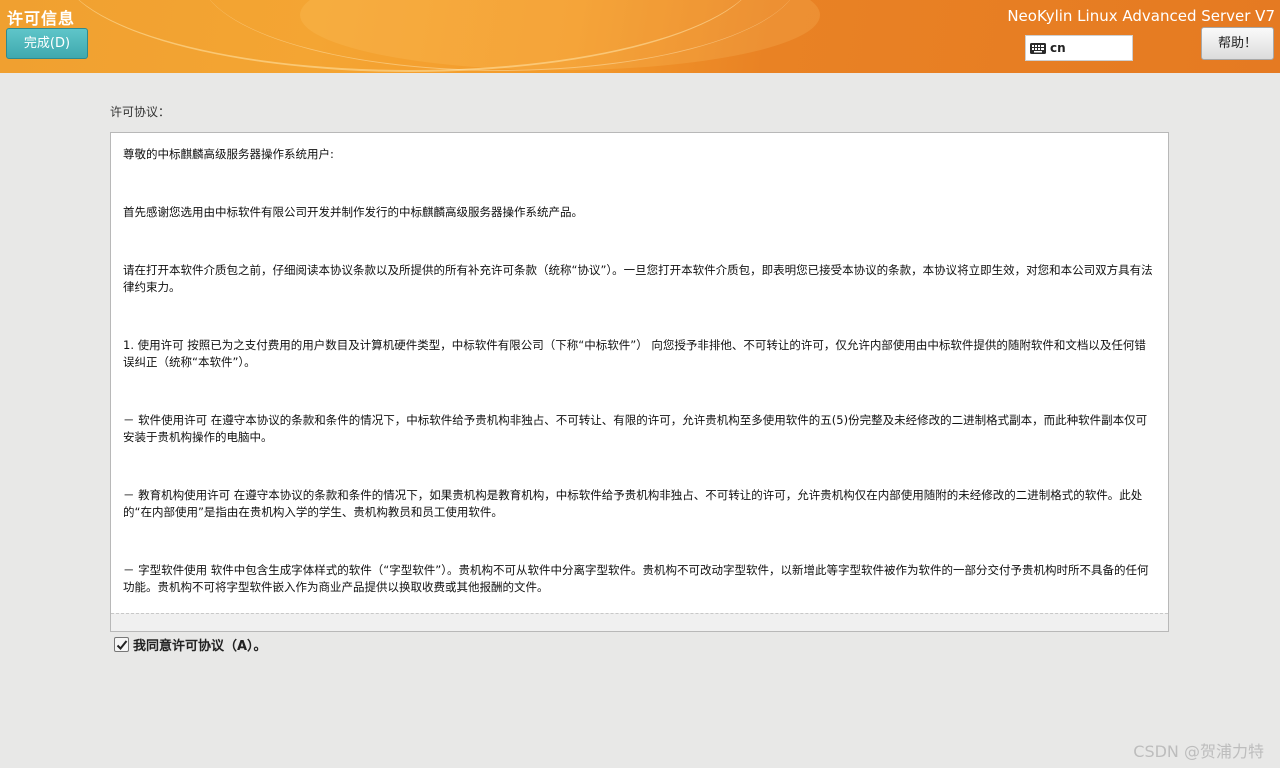 The image size is (1280, 768). I want to click on keyboard-icon, so click(1038, 48).